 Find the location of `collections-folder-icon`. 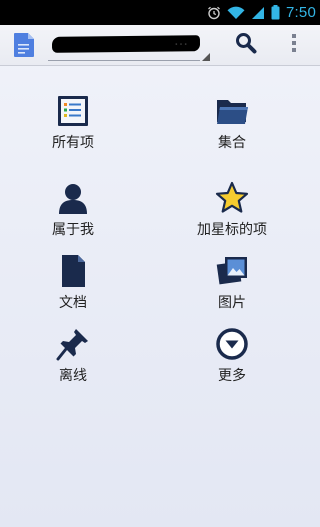

collections-folder-icon is located at coordinates (232, 111).